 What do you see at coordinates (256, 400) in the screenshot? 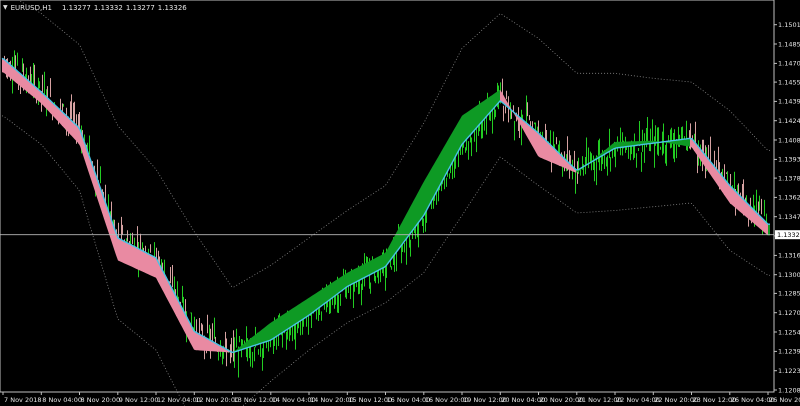
I see `time-label: 13 Nov 12:00` at bounding box center [256, 400].